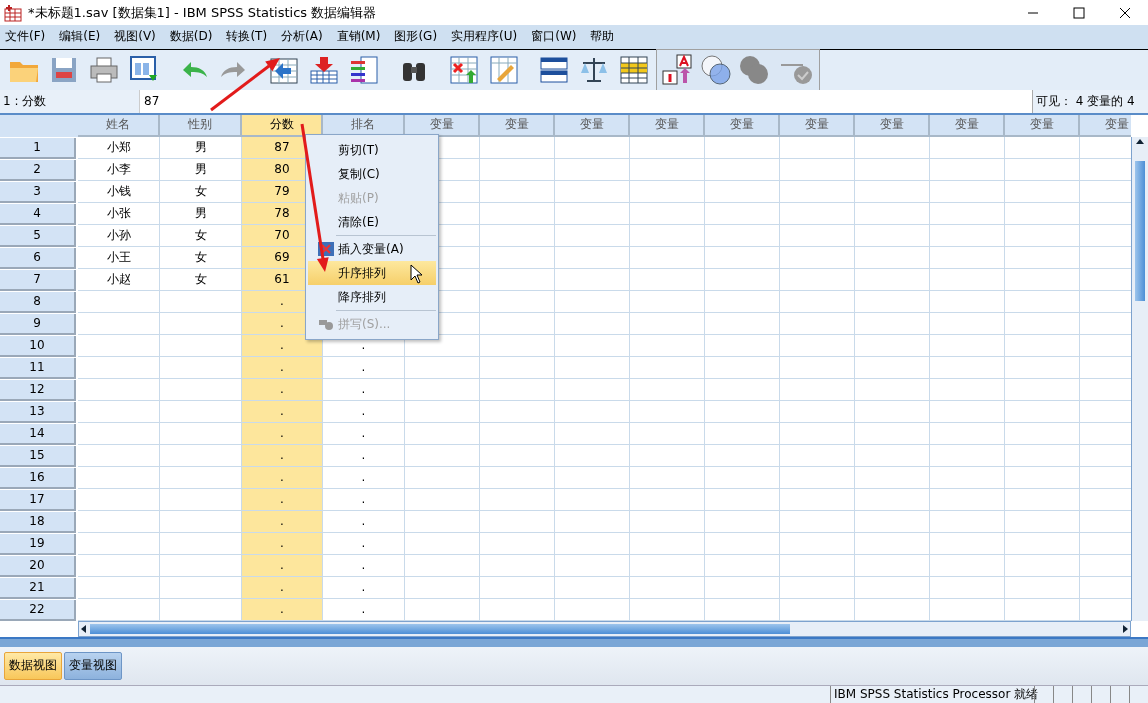 The width and height of the screenshot is (1148, 703). What do you see at coordinates (556, 37) in the screenshot?
I see `menu-item: 窗口(W)` at bounding box center [556, 37].